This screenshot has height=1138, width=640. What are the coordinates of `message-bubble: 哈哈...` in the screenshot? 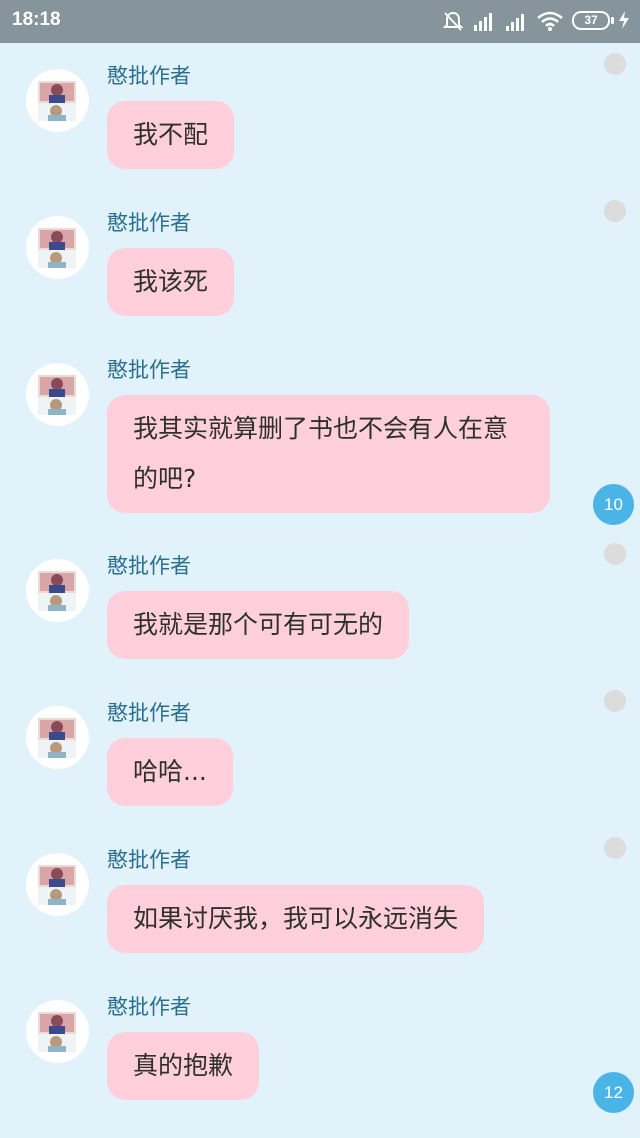 It's located at (170, 772).